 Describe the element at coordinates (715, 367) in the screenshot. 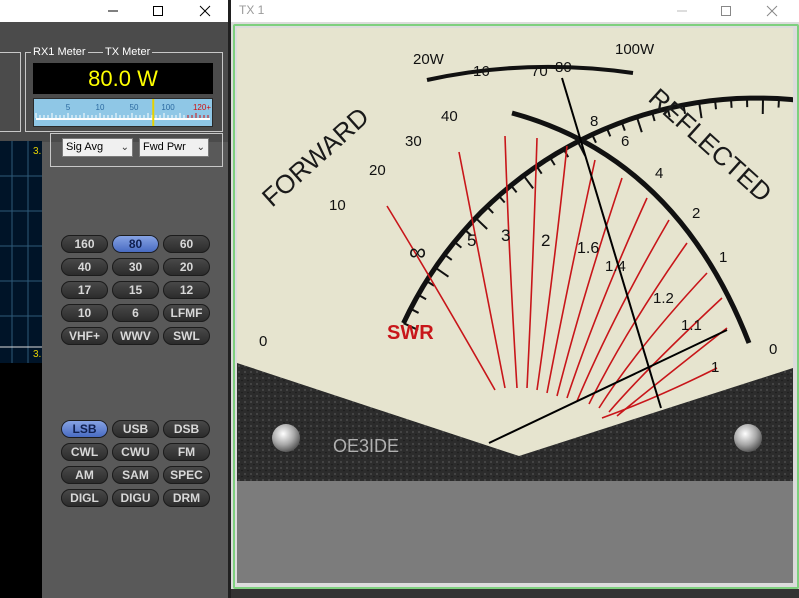

I see `swr-scale-label: 1` at that location.